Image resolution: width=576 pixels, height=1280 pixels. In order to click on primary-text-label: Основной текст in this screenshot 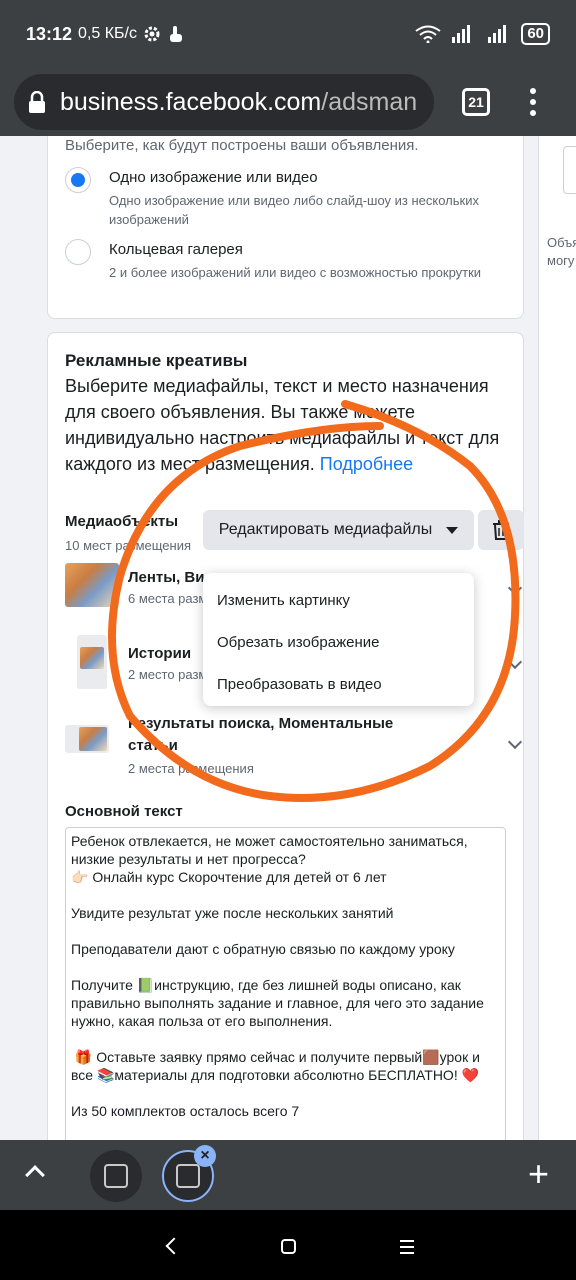, I will do `click(124, 811)`.